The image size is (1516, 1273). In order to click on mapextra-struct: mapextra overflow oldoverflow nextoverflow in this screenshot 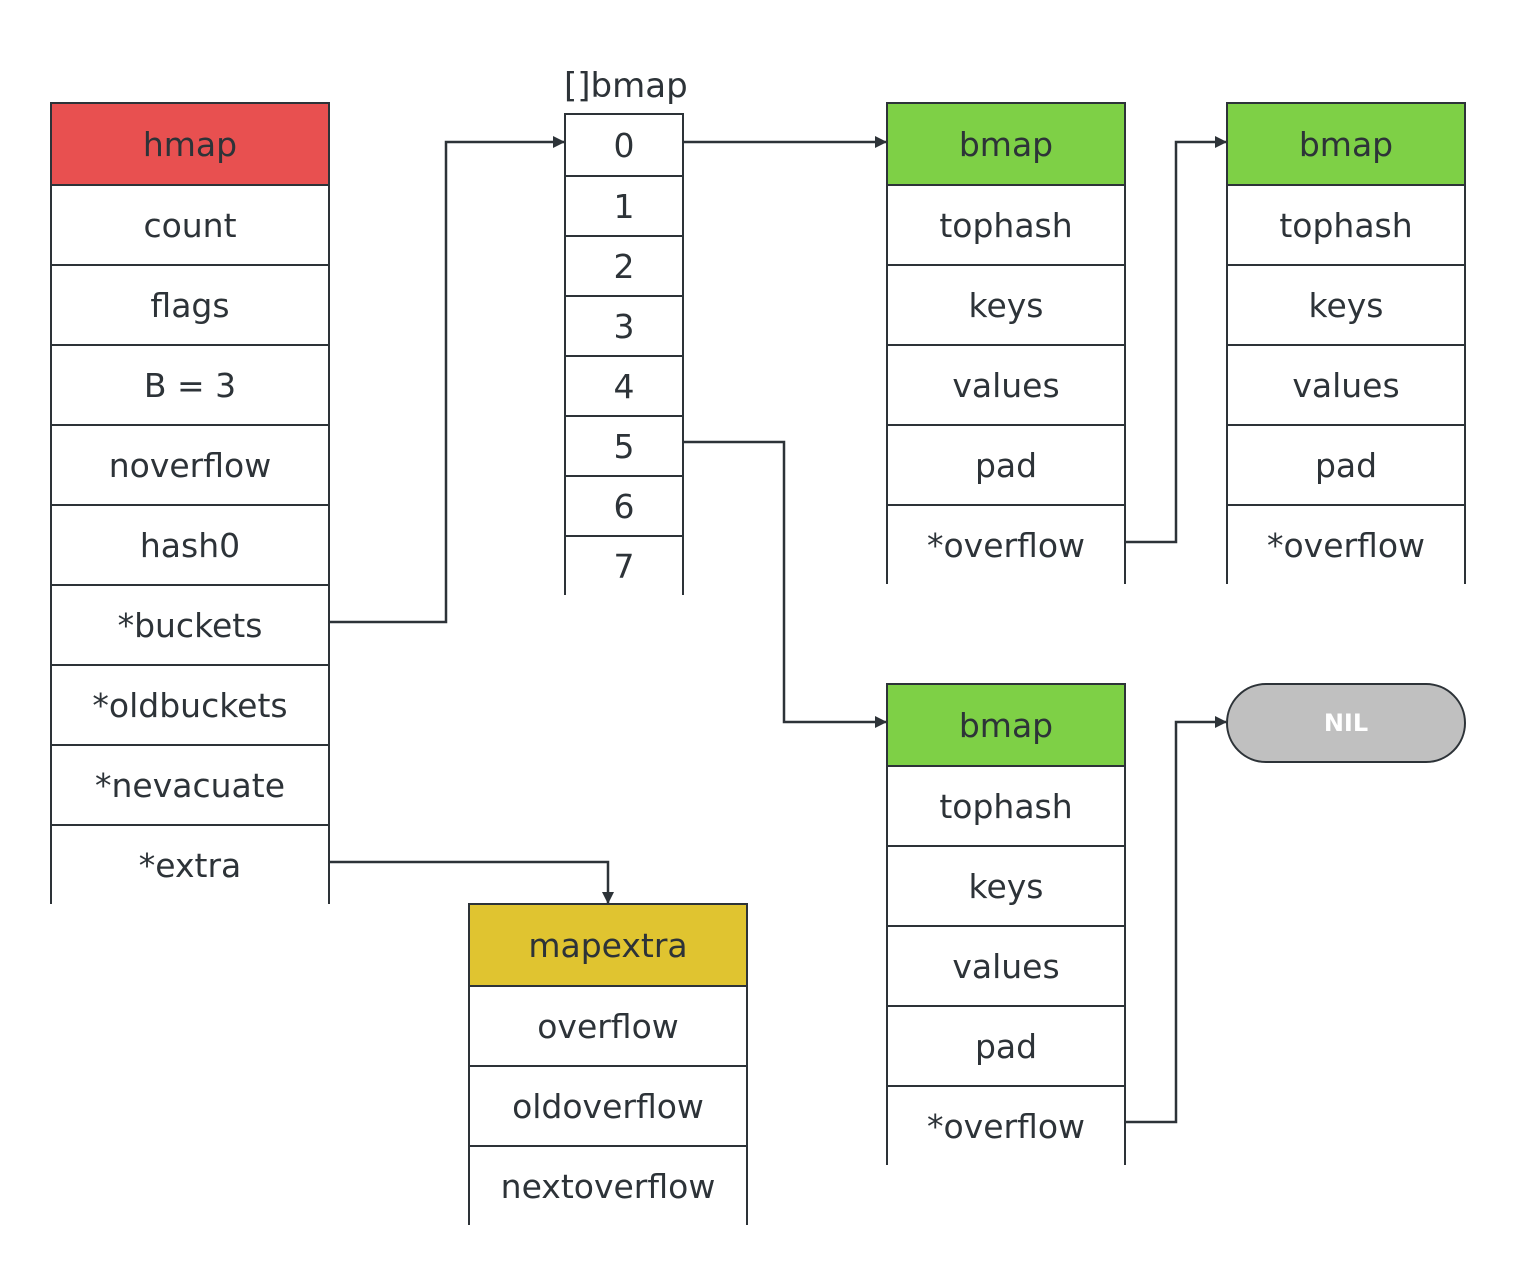, I will do `click(608, 1064)`.